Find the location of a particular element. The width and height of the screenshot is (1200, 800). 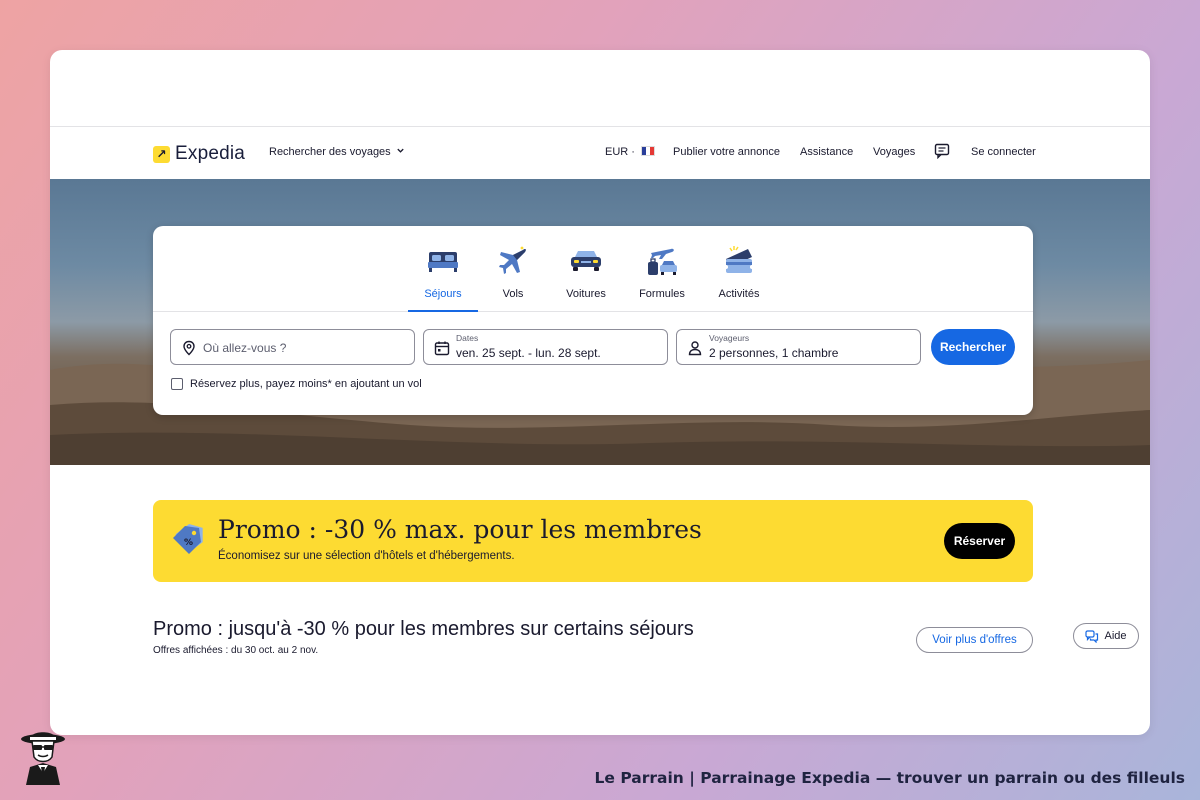

expedia-logo: ↗ Expedia is located at coordinates (199, 154).